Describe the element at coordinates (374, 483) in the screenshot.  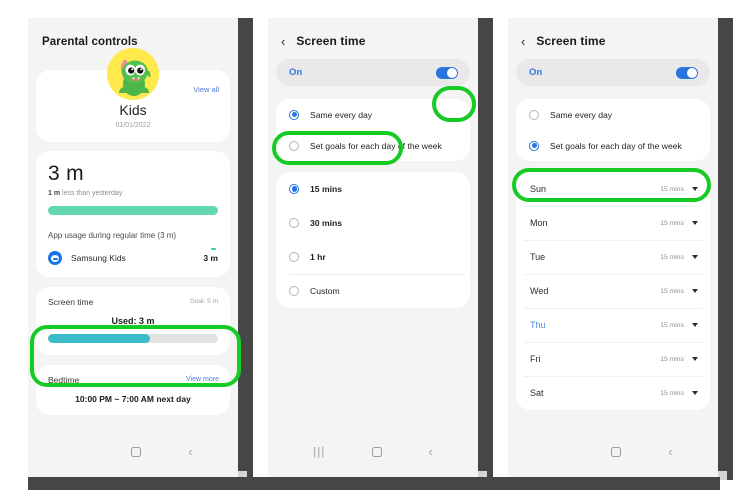
I see `device-shadow-shelf` at that location.